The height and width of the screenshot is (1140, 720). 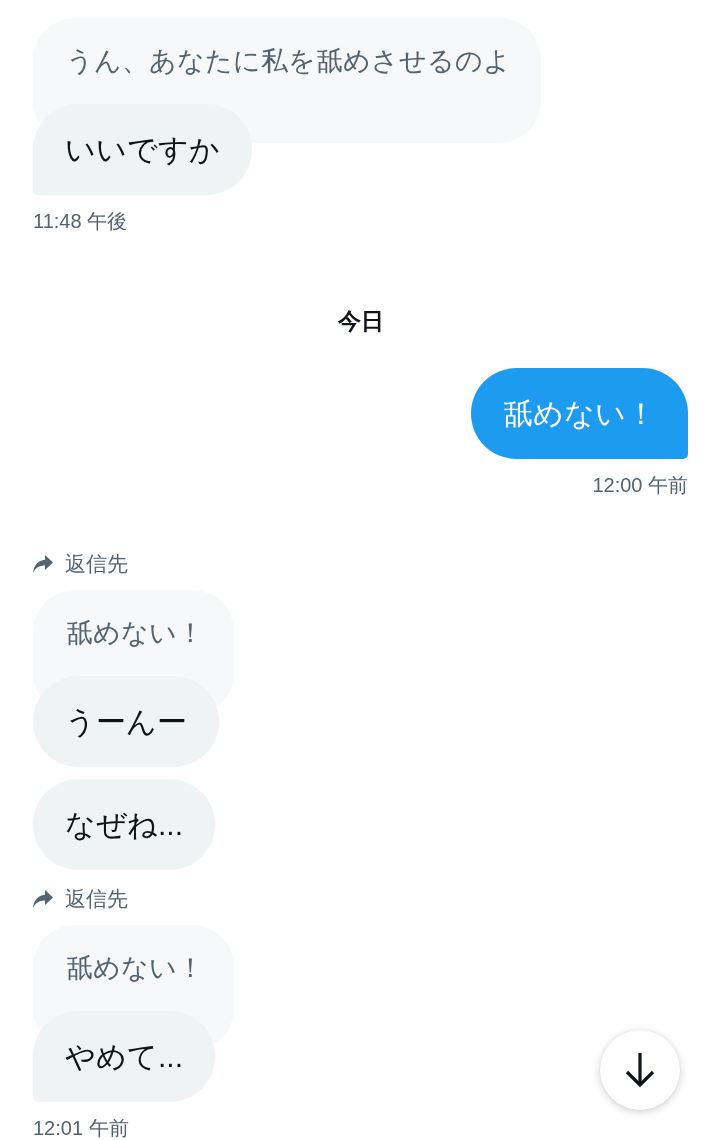 I want to click on message-bubble: 舐めない！, so click(x=579, y=413).